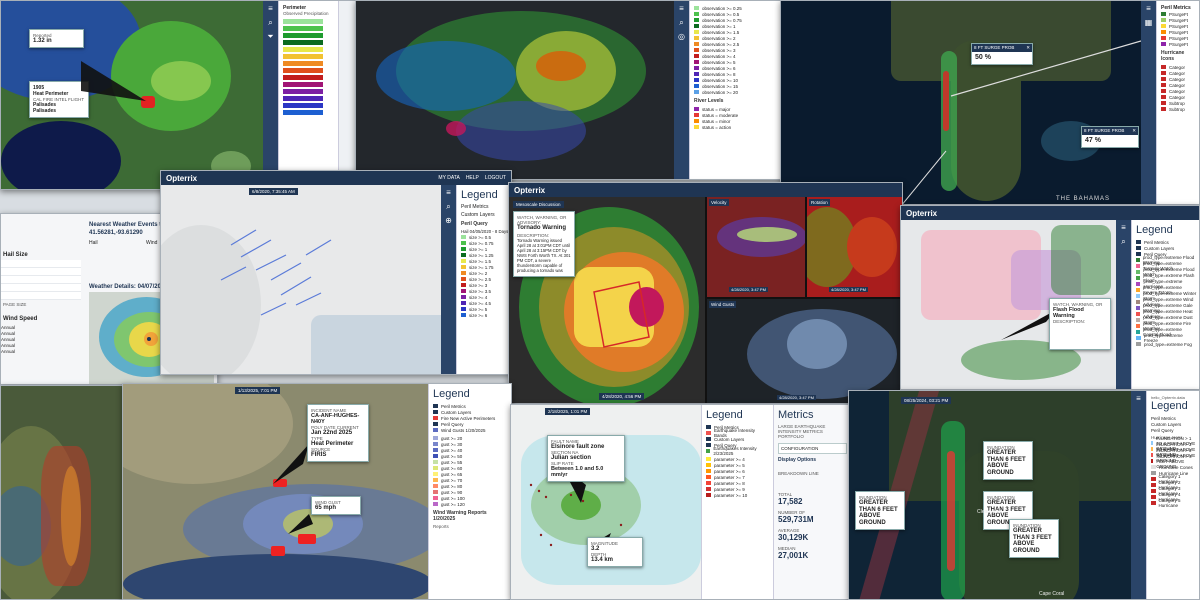  What do you see at coordinates (681, 37) in the screenshot?
I see `query-icon: ◎` at bounding box center [681, 37].